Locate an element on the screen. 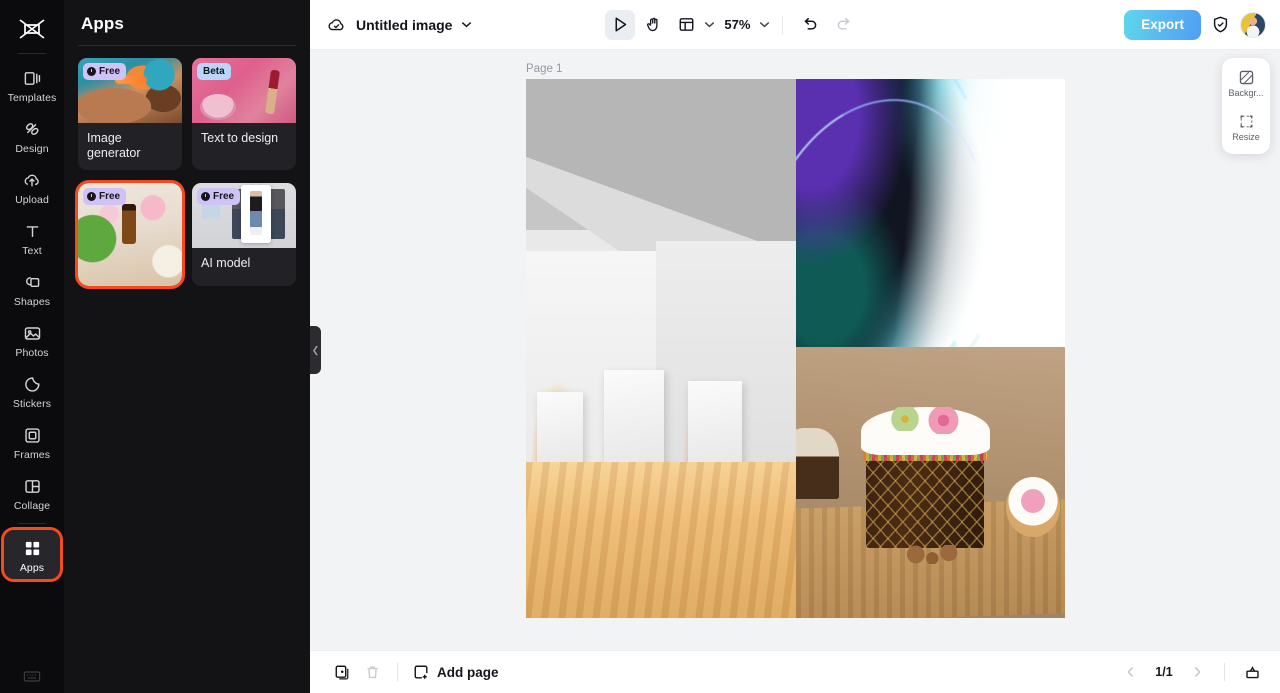 This screenshot has height=693, width=1280. sidebar-item-stickers: Stickers is located at coordinates (32, 390).